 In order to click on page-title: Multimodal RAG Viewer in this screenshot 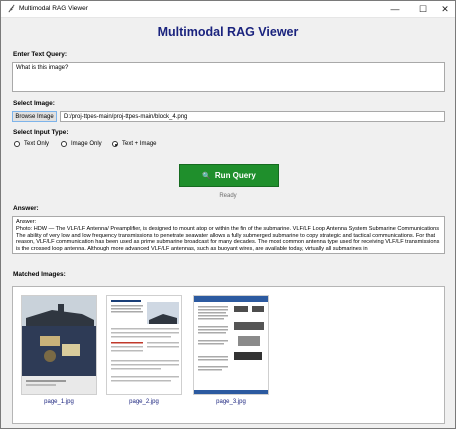, I will do `click(228, 32)`.